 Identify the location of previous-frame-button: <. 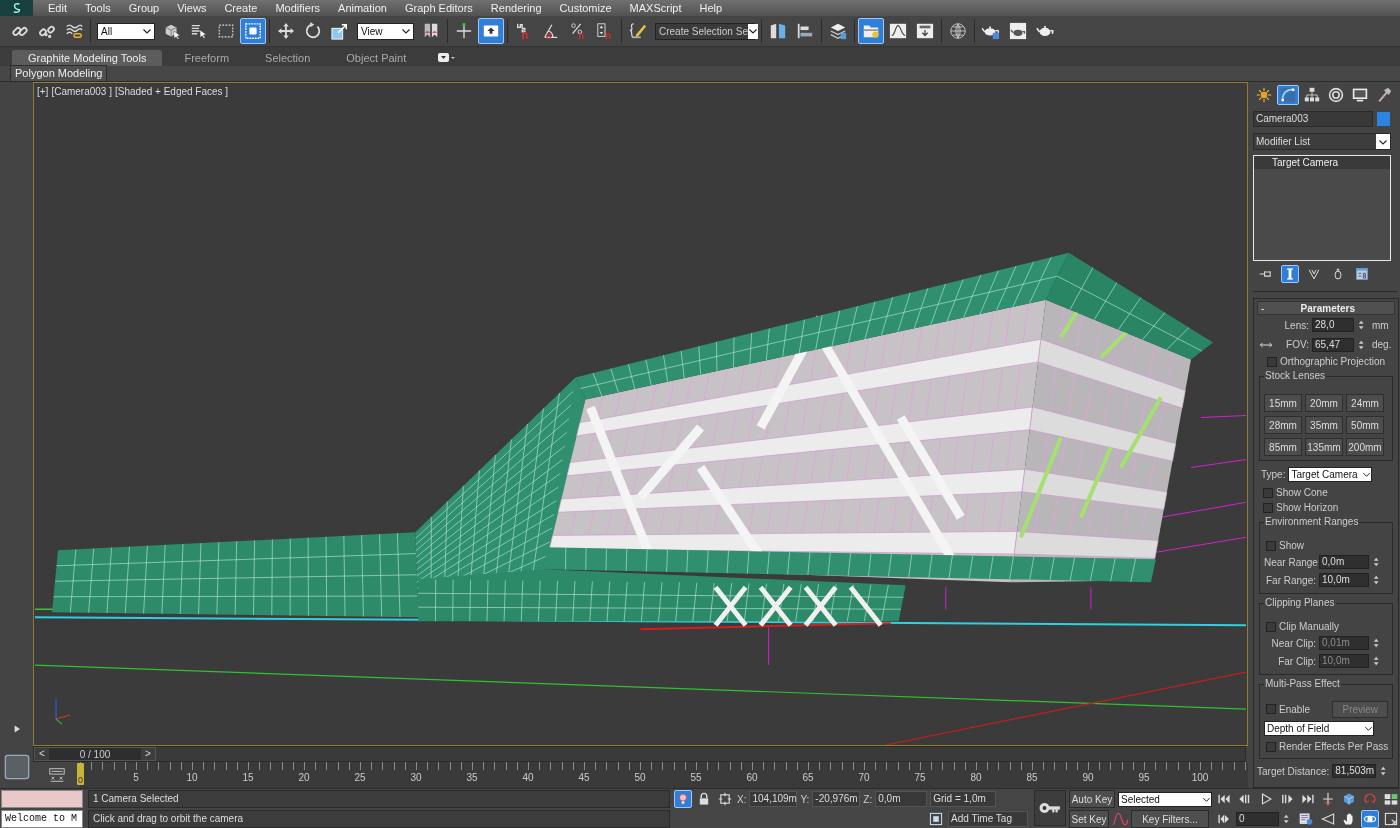
(42, 754).